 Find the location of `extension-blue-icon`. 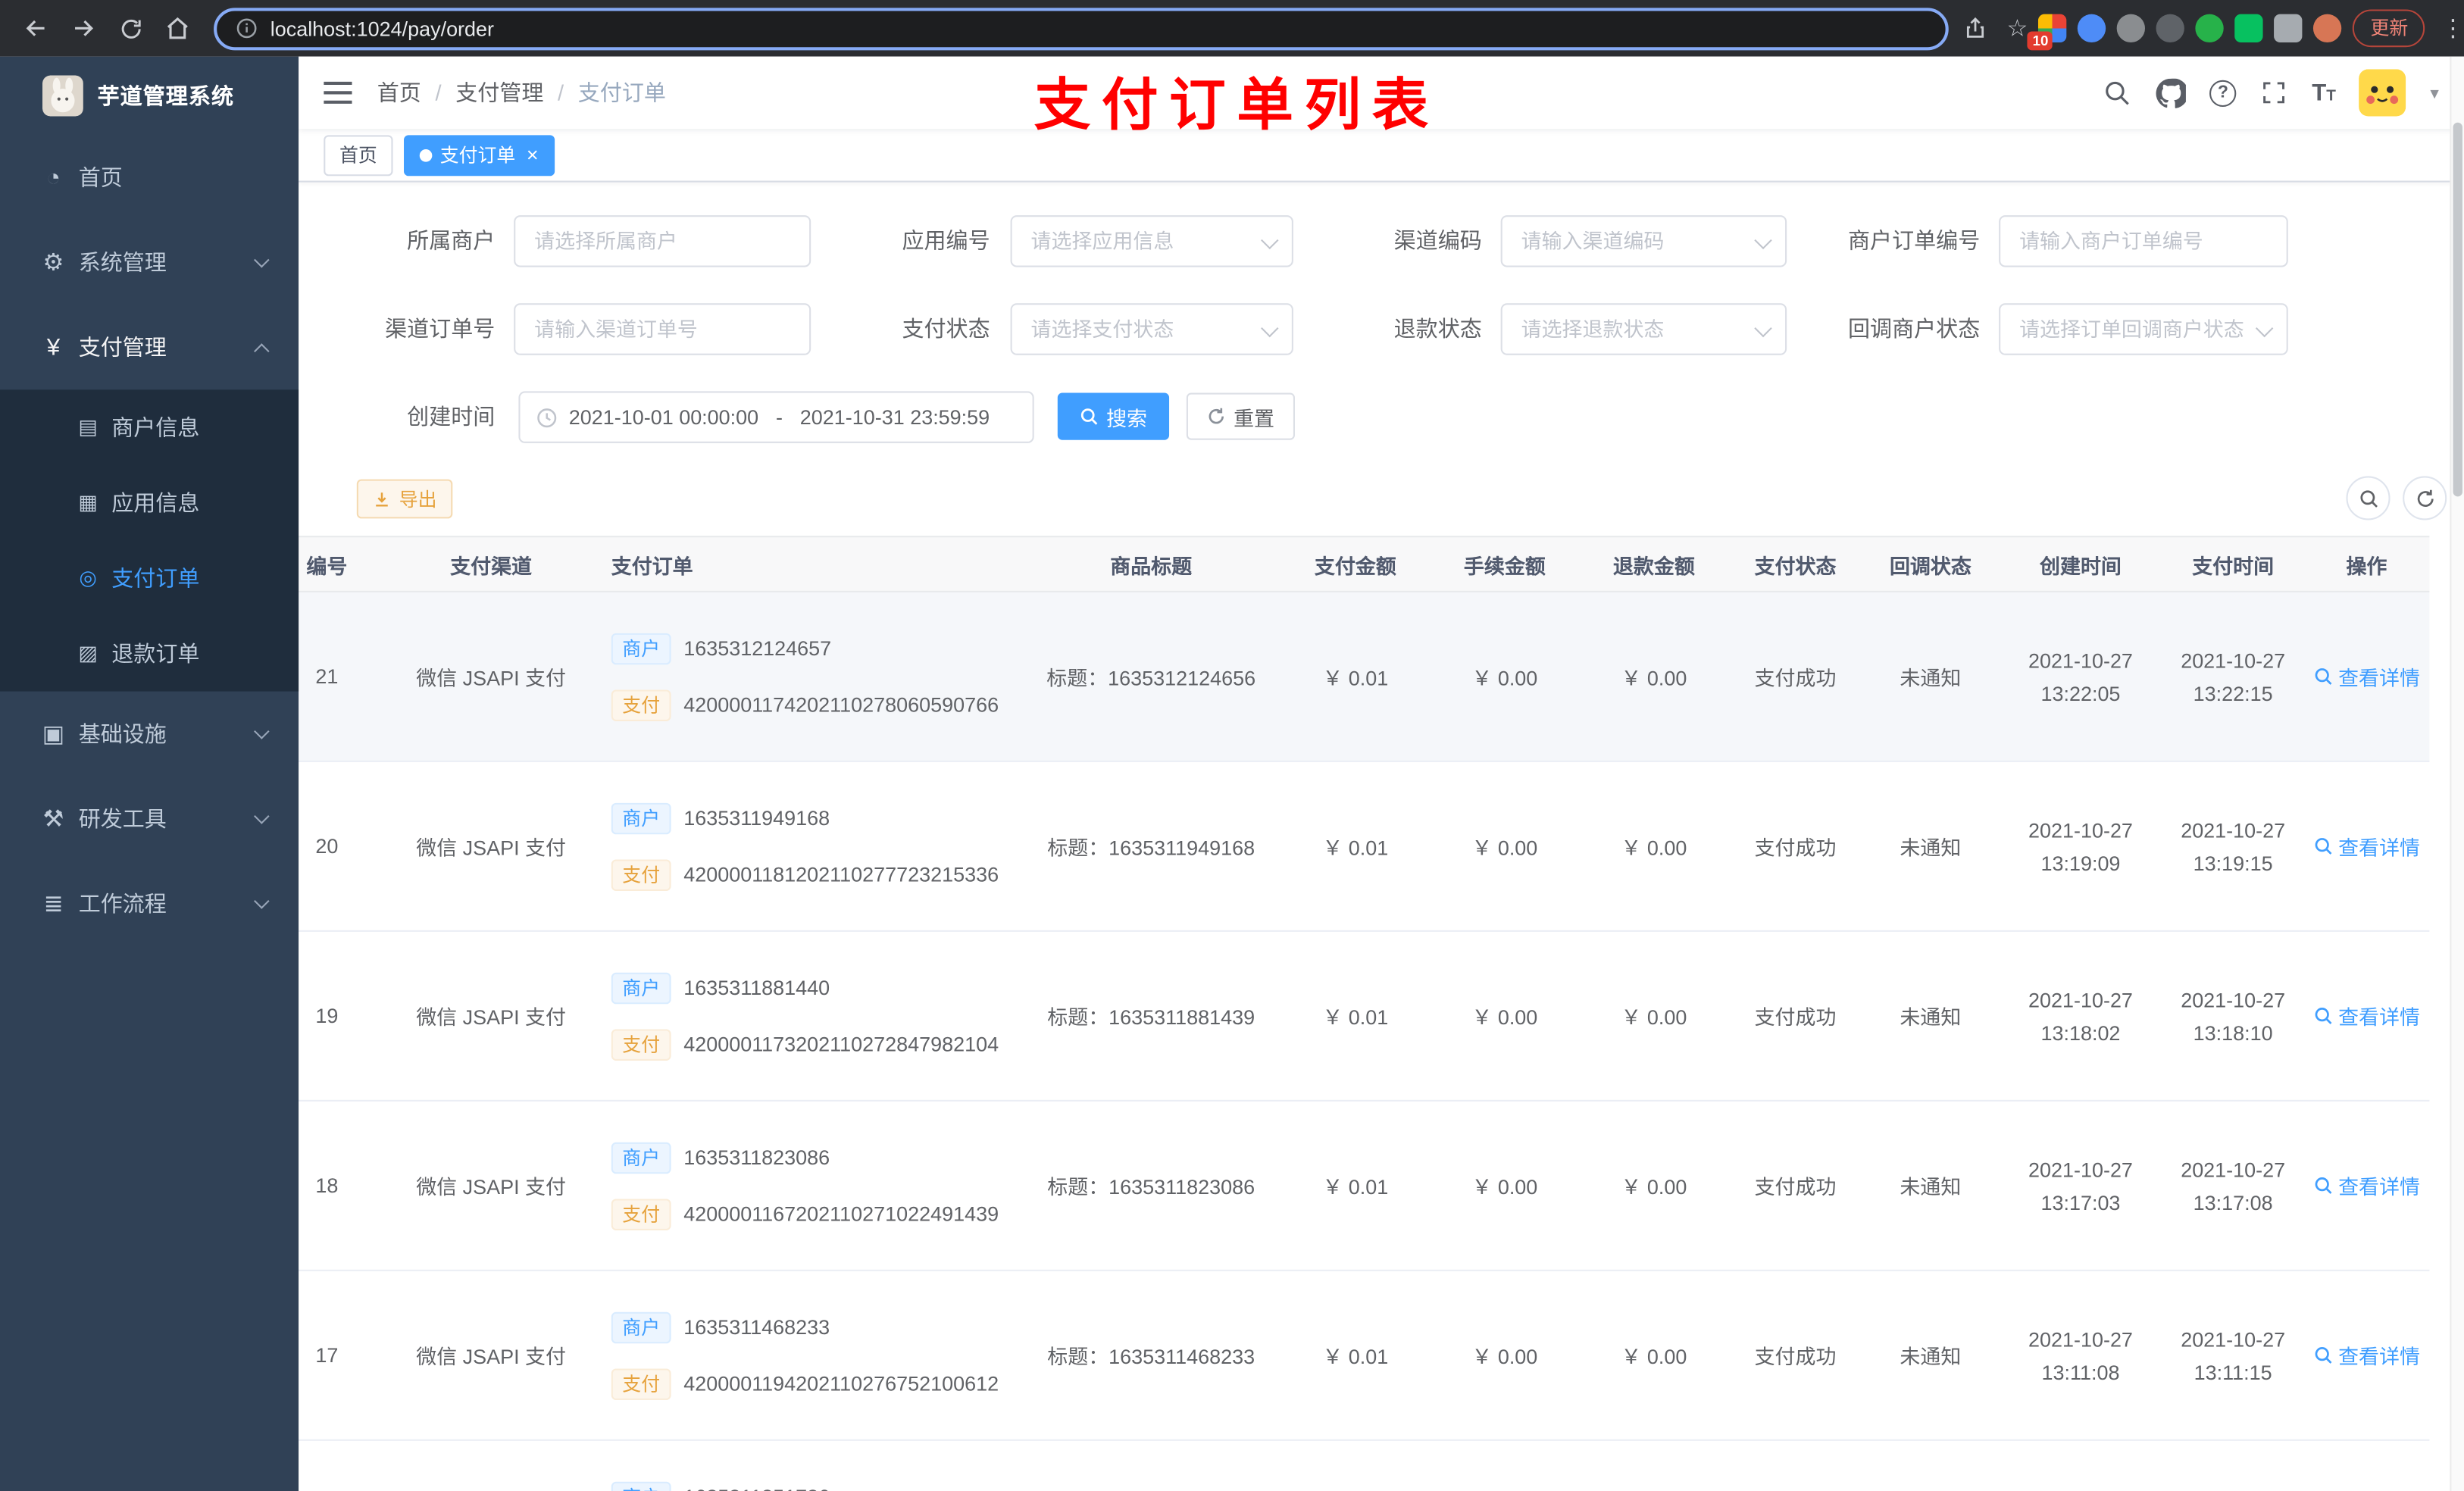

extension-blue-icon is located at coordinates (2092, 28).